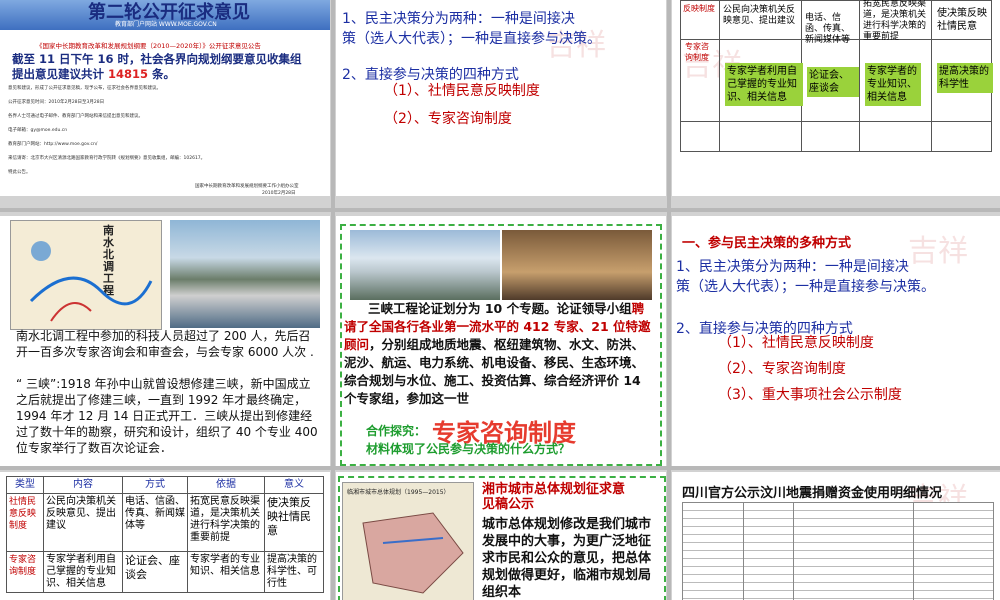 This screenshot has height=600, width=1000. I want to click on notice-line: 各界人士可通过电子邮件、教育部门户网站和来信提出意见和建议。, so click(75, 116).